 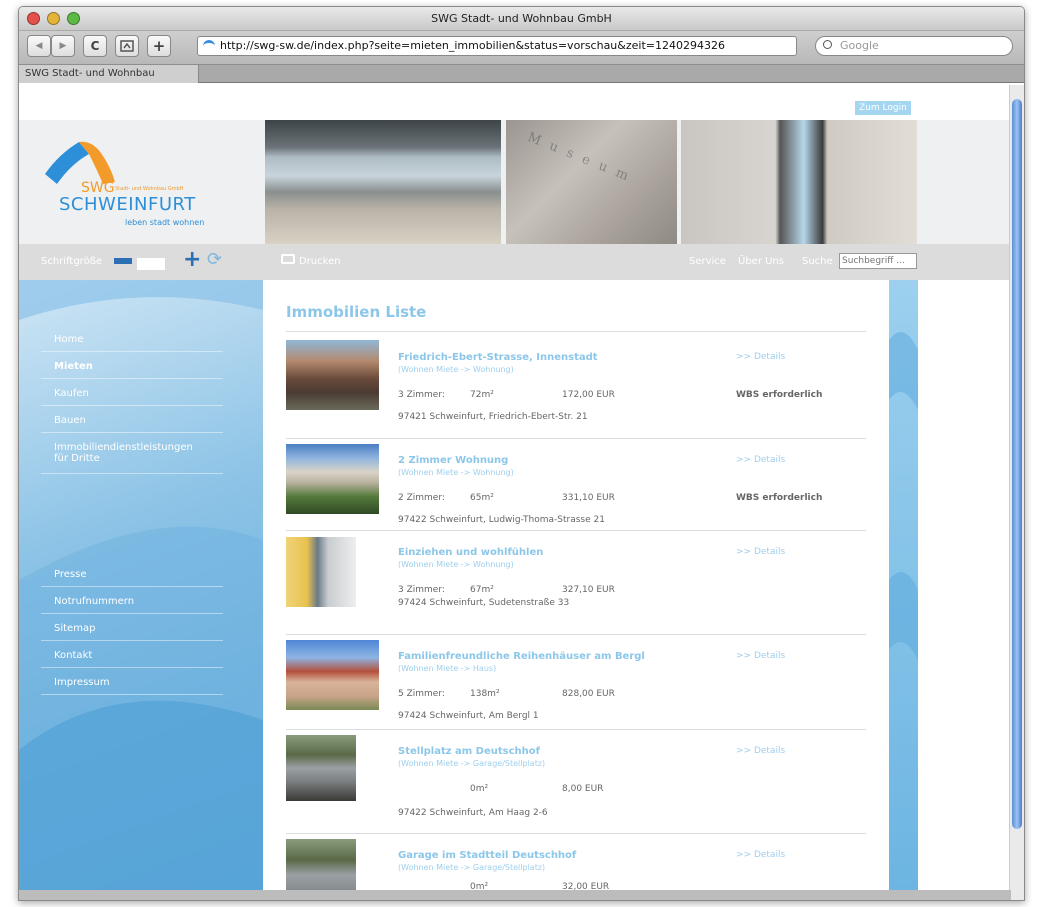 What do you see at coordinates (132, 683) in the screenshot?
I see `nav-impressum: Impressum` at bounding box center [132, 683].